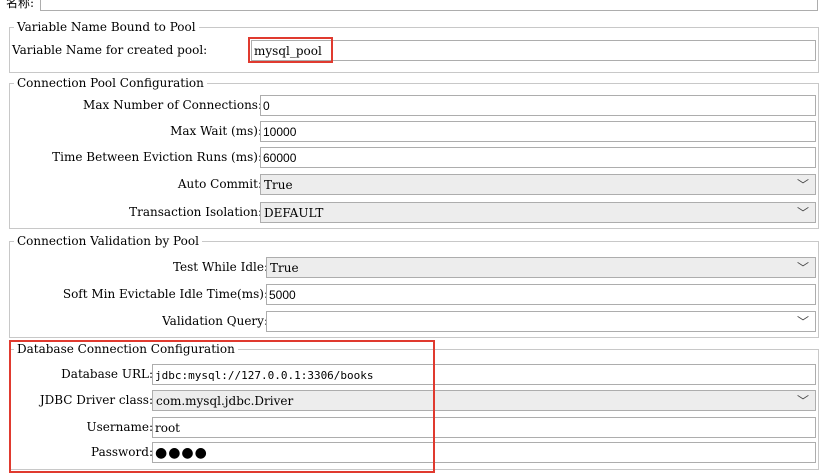 This screenshot has height=475, width=827. What do you see at coordinates (219, 184) in the screenshot?
I see `auto-commit-label: Auto Commit:` at bounding box center [219, 184].